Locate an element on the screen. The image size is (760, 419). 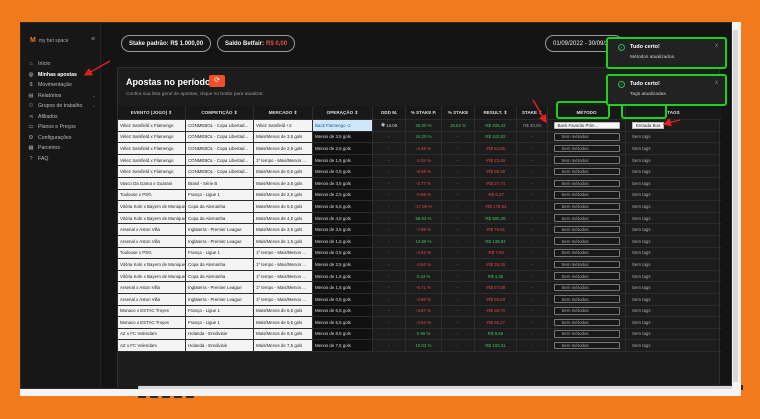
toast-message: Métodos atualizados. is located at coordinates (653, 57).